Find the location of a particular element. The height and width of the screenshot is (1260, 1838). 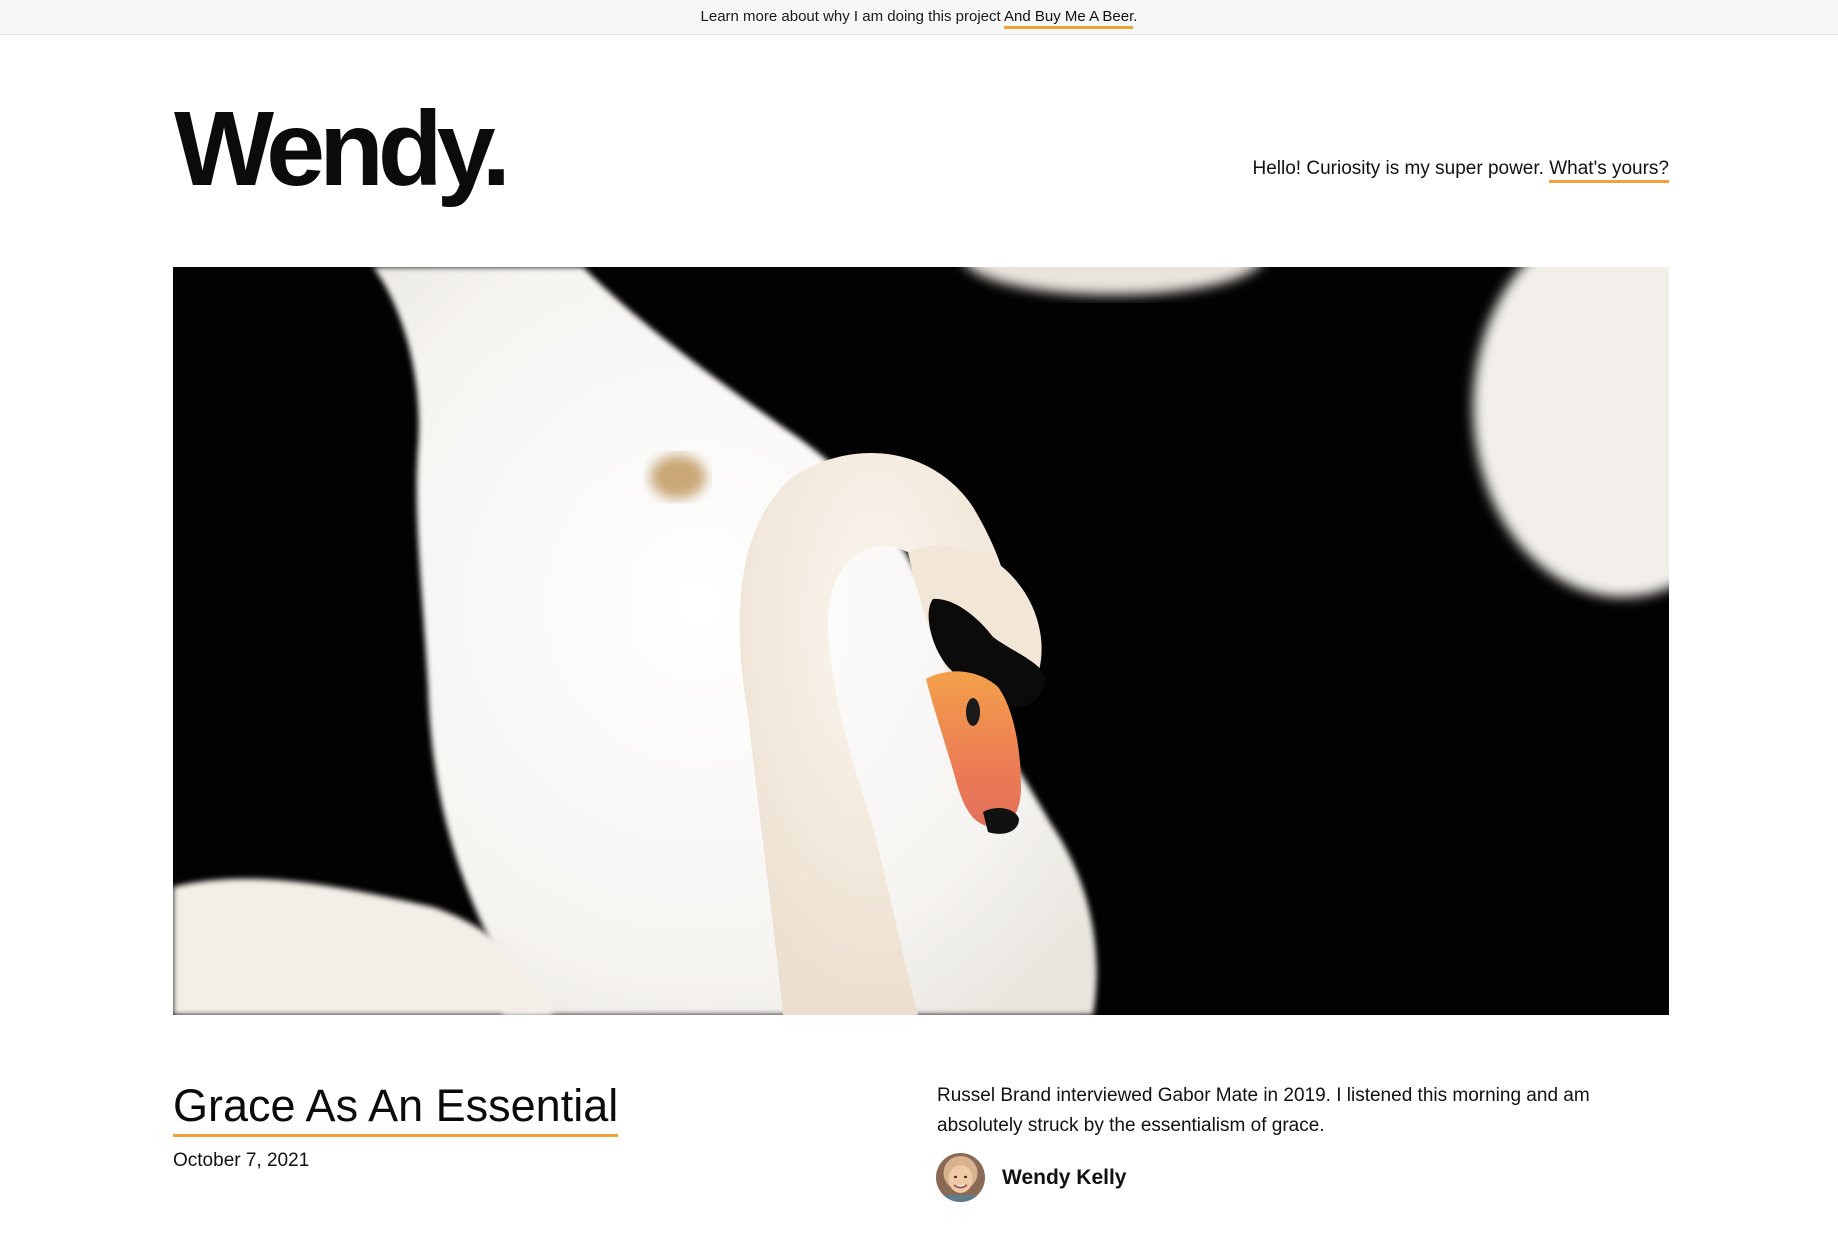

tagline-text: Hello! Curiosity is my super power. is located at coordinates (1401, 168).